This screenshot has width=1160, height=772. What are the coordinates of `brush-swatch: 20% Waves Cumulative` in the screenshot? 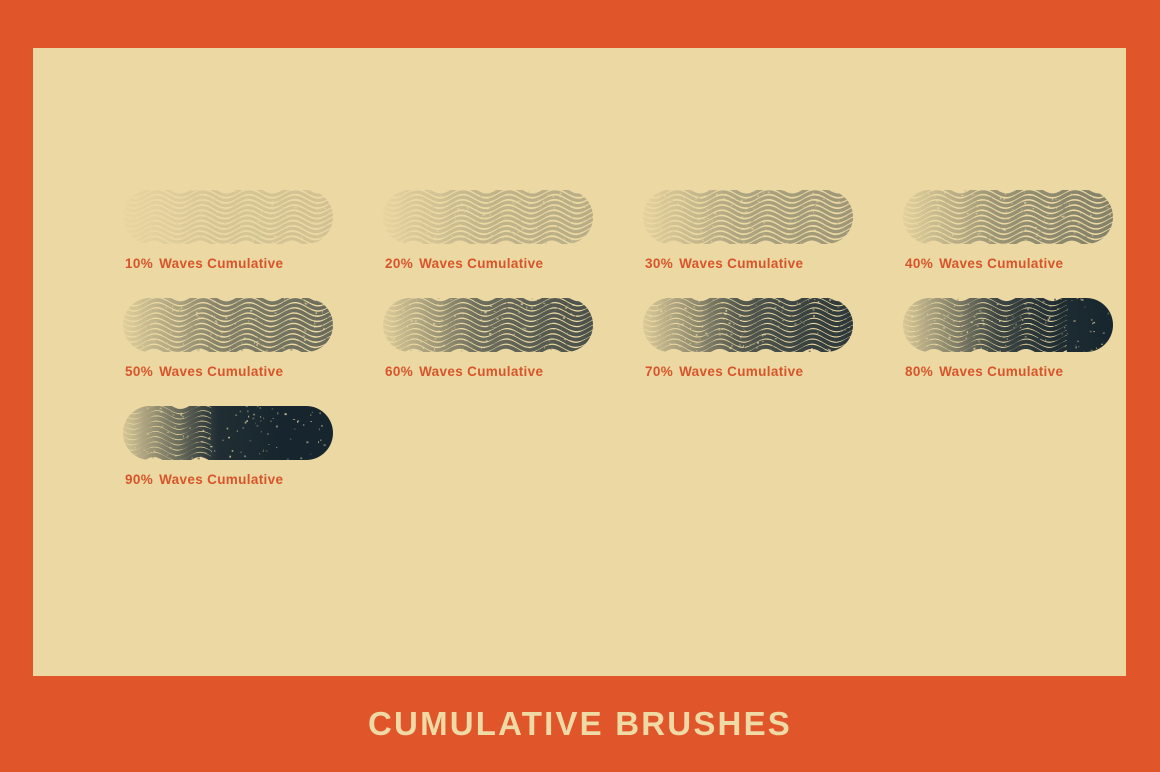 It's located at (475, 242).